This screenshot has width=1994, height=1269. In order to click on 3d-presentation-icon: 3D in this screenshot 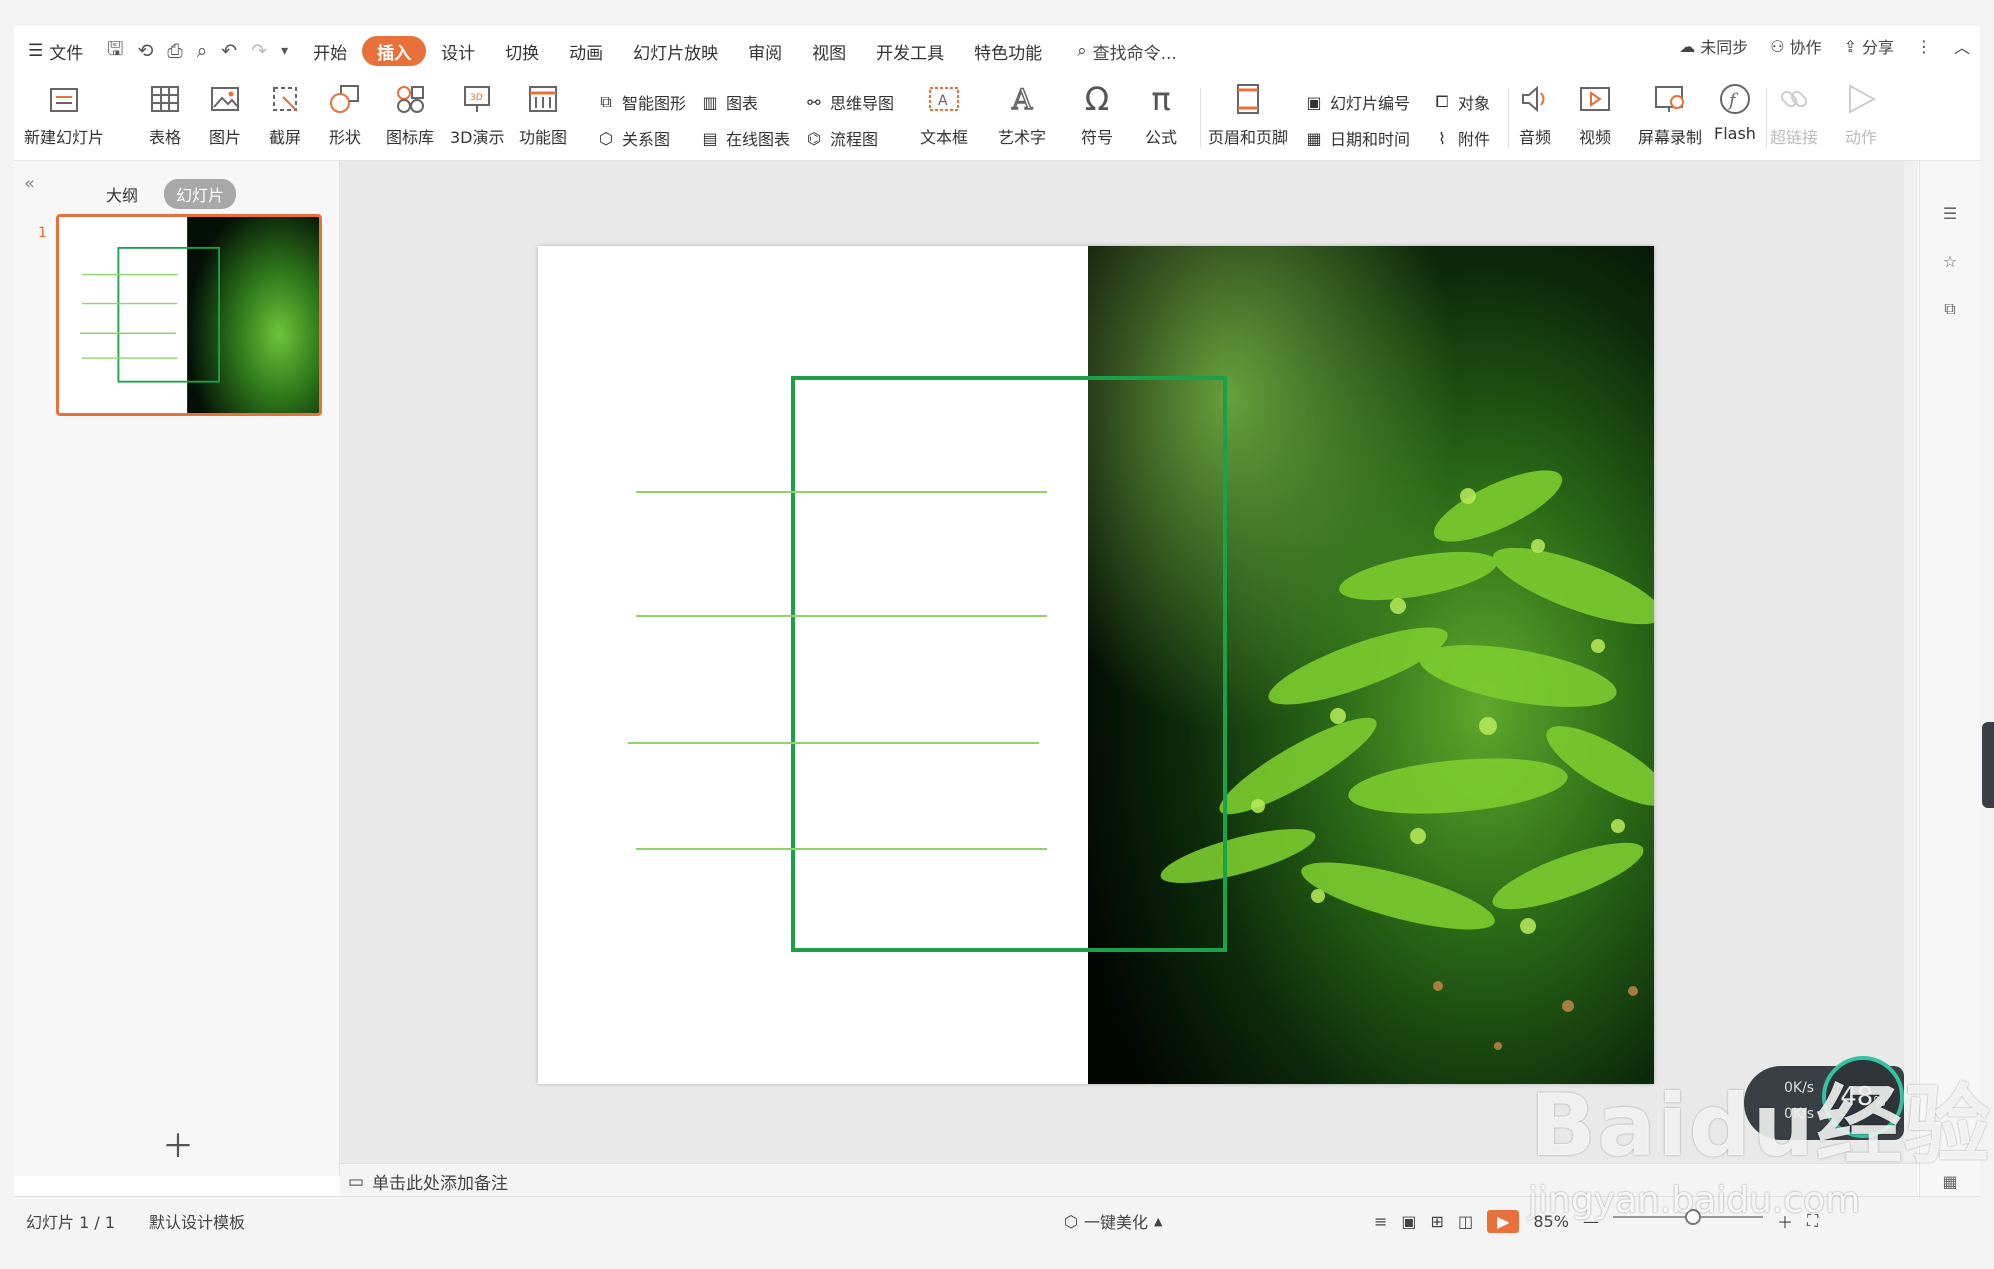, I will do `click(477, 99)`.